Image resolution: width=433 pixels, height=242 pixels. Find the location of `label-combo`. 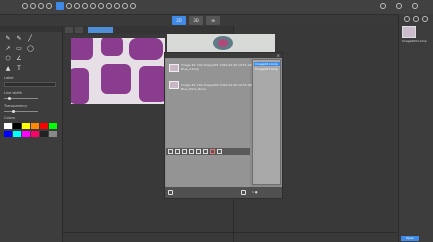

label-combo is located at coordinates (30, 84).